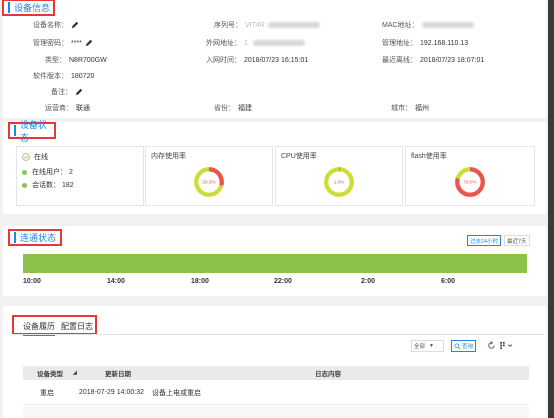 The height and width of the screenshot is (418, 554). Describe the element at coordinates (452, 60) in the screenshot. I see `last-offline-value: 2018/07/23 18:07:01` at that location.